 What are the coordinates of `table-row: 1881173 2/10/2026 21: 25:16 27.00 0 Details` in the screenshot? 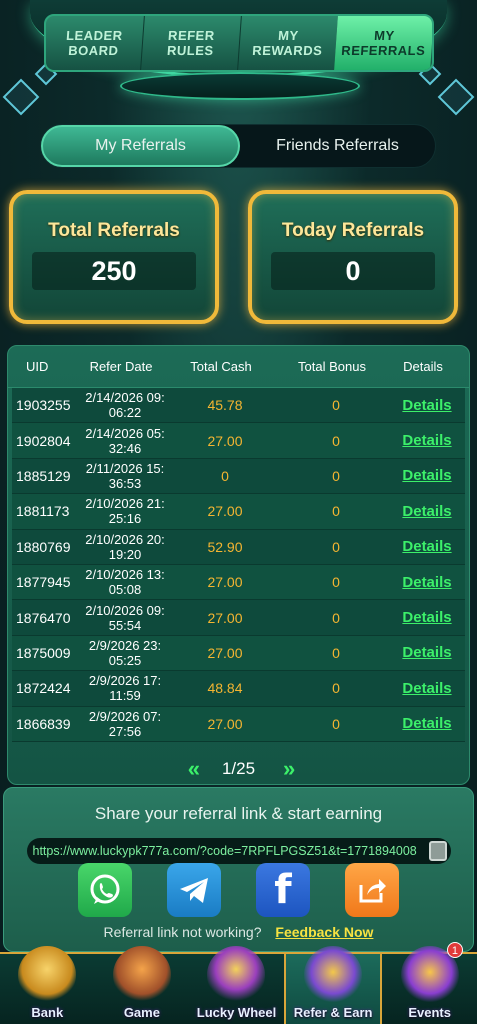 It's located at (238, 512).